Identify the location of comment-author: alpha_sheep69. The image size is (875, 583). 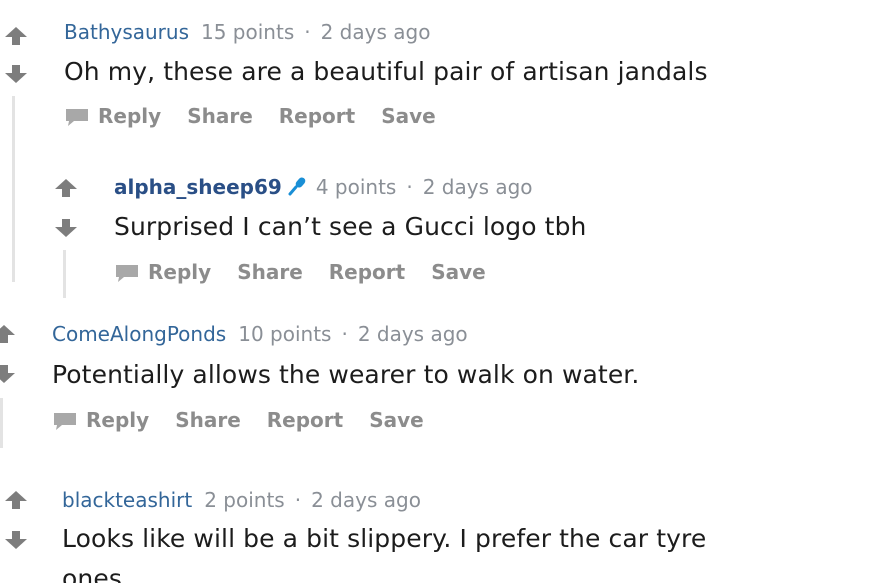
(198, 187).